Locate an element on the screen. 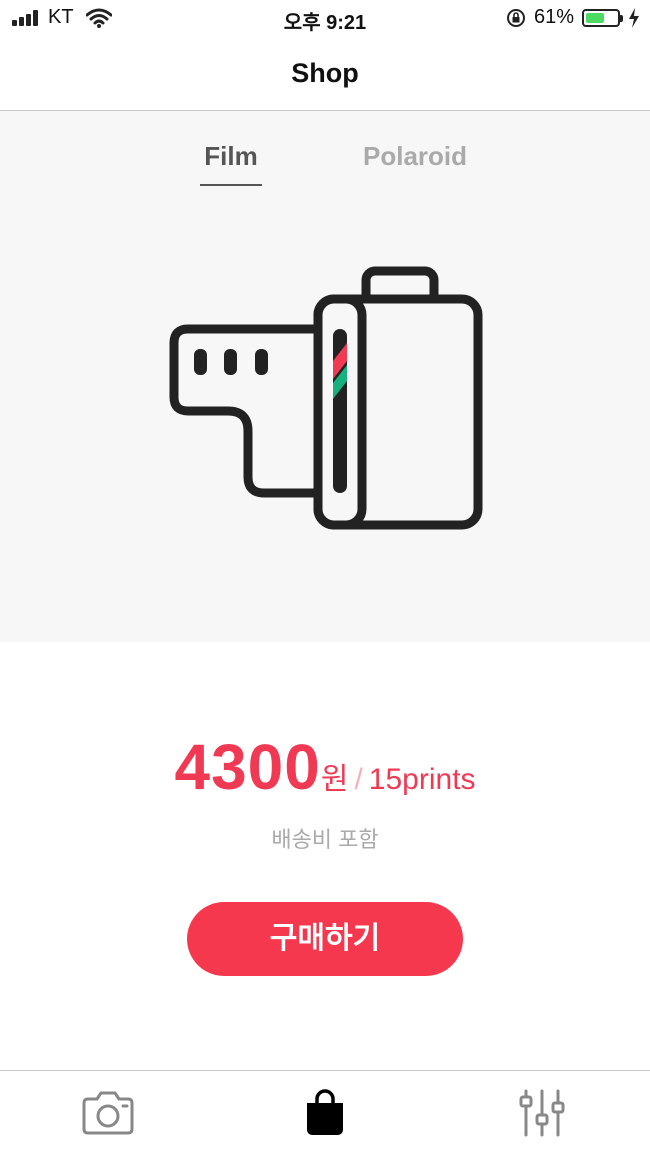 The width and height of the screenshot is (650, 1157). page-title: Shop is located at coordinates (325, 73).